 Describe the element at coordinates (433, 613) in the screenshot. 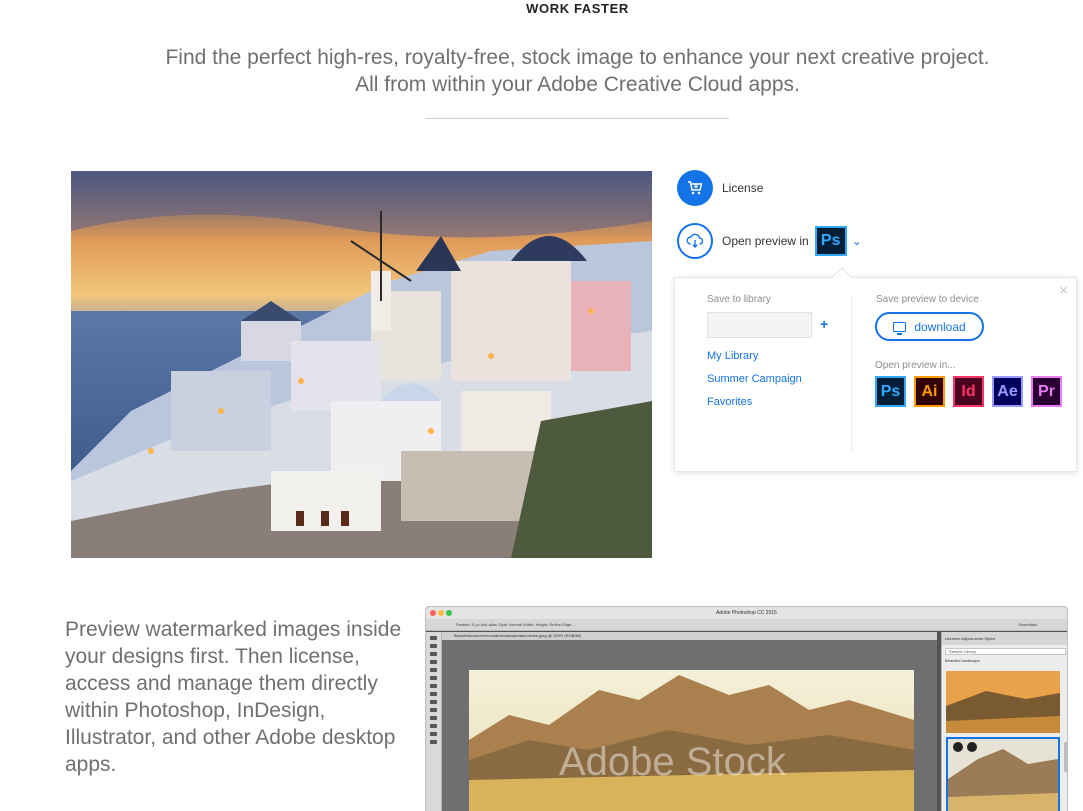

I see `close-window-icon` at that location.